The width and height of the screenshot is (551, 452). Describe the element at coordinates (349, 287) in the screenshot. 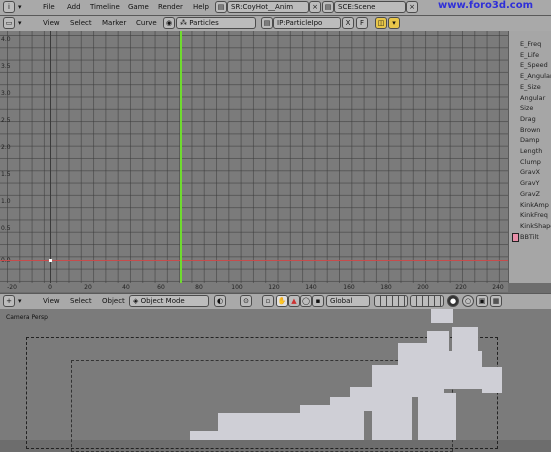

I see `x-tick-label: 160` at that location.